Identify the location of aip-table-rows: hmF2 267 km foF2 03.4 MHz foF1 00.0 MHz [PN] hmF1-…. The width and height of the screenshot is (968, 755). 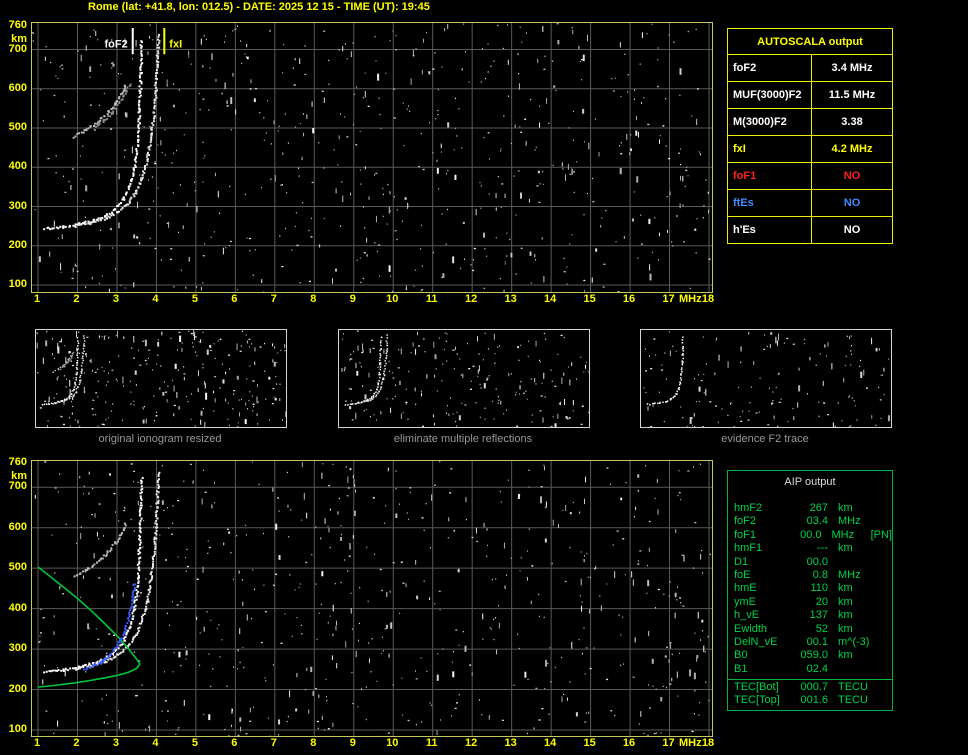
(810, 584).